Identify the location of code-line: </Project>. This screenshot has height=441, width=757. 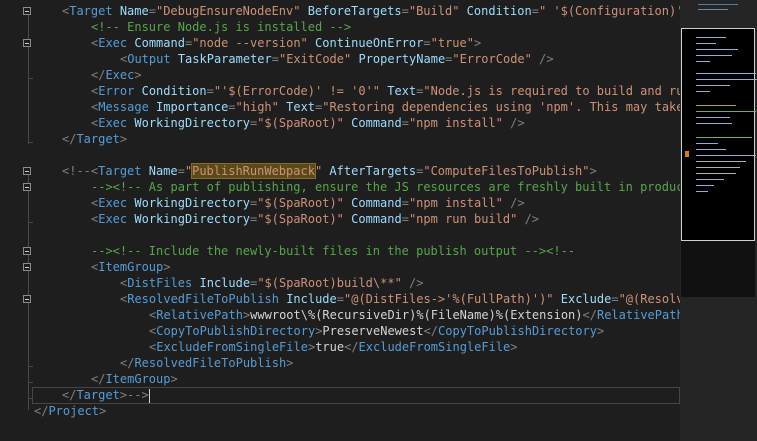
(70, 411).